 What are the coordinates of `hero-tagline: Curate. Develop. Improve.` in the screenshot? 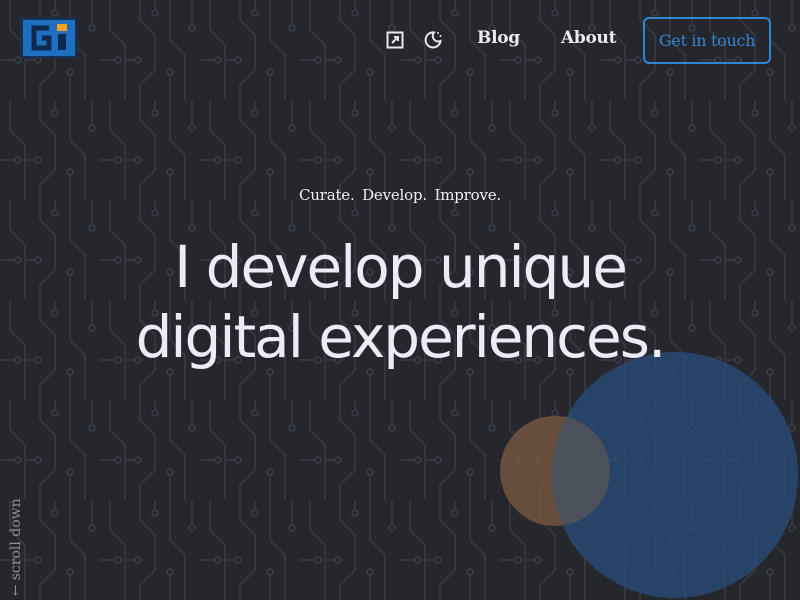 It's located at (400, 195).